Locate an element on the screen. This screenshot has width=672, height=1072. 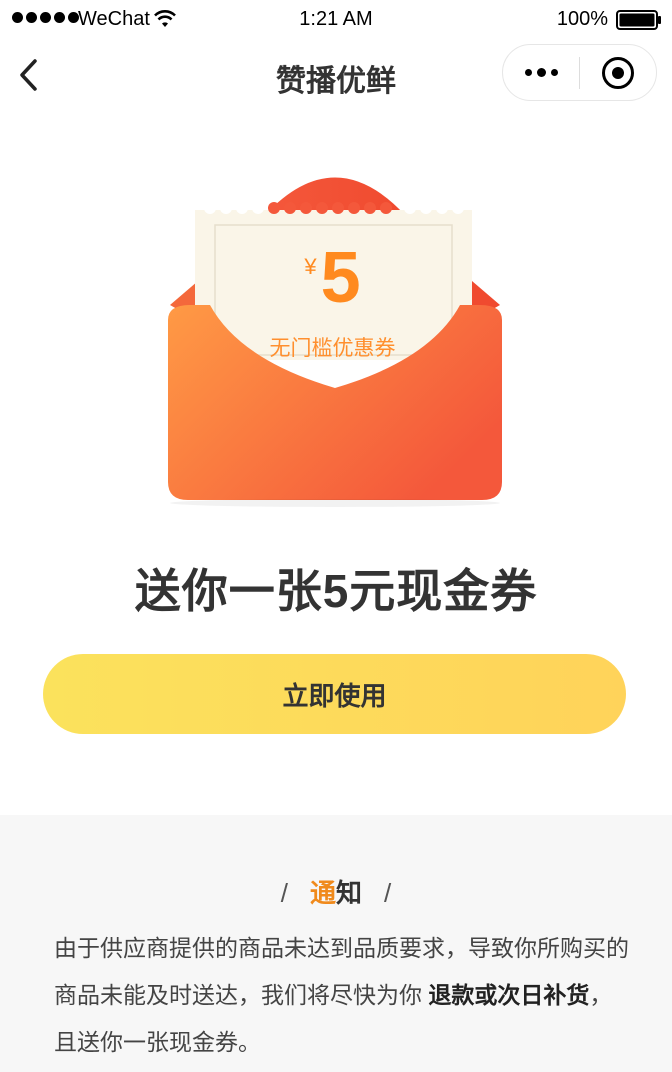
coupon-description: 无门槛优惠券 is located at coordinates (332, 348).